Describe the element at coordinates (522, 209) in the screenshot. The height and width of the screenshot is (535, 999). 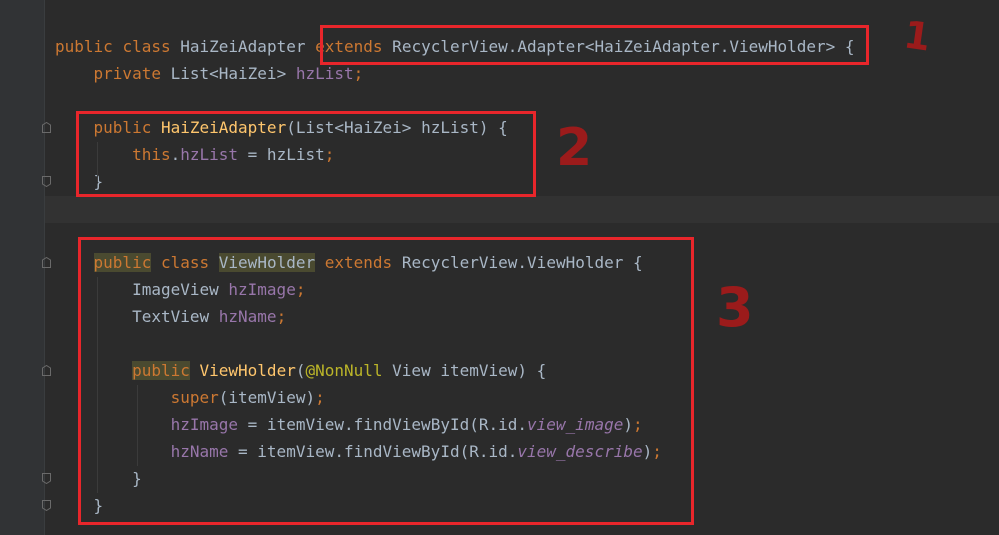
I see `current-line-highlight` at that location.